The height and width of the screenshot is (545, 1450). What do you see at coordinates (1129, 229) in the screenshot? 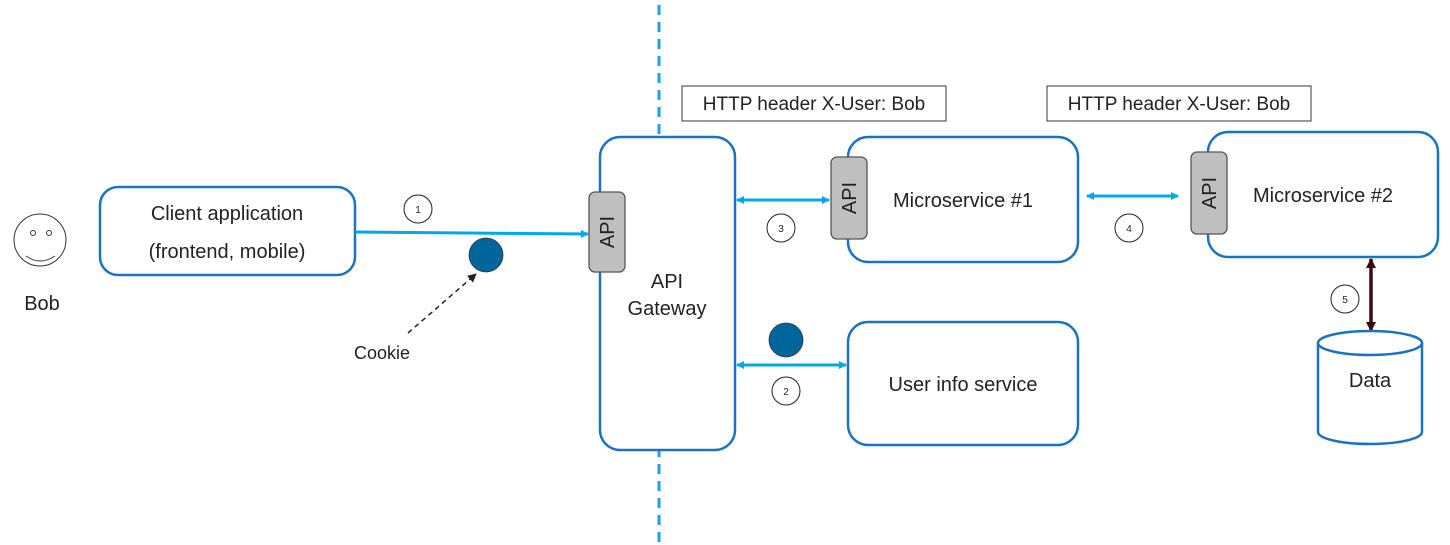
I see `step-number: 4` at bounding box center [1129, 229].